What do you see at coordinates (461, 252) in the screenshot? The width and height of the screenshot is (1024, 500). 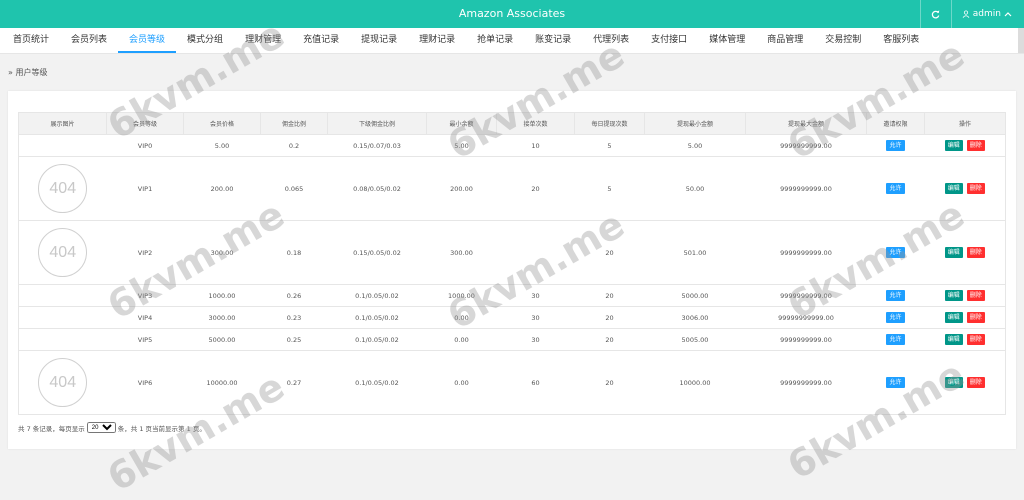 I see `cell-min-balance: 300.00` at bounding box center [461, 252].